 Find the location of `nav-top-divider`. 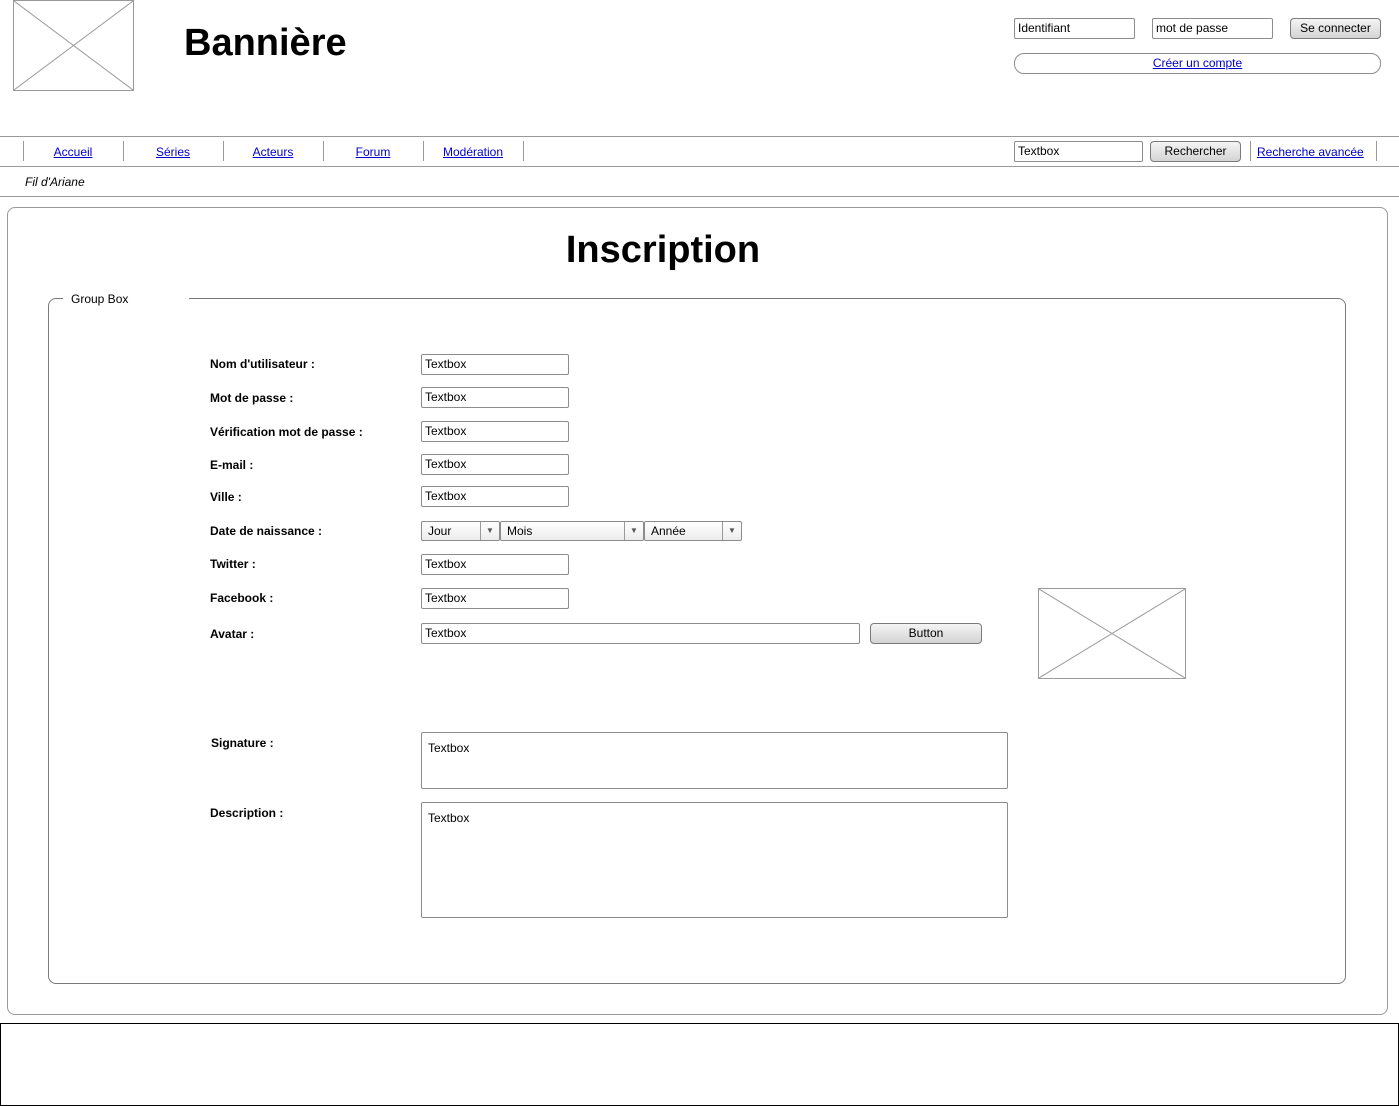

nav-top-divider is located at coordinates (699, 136).